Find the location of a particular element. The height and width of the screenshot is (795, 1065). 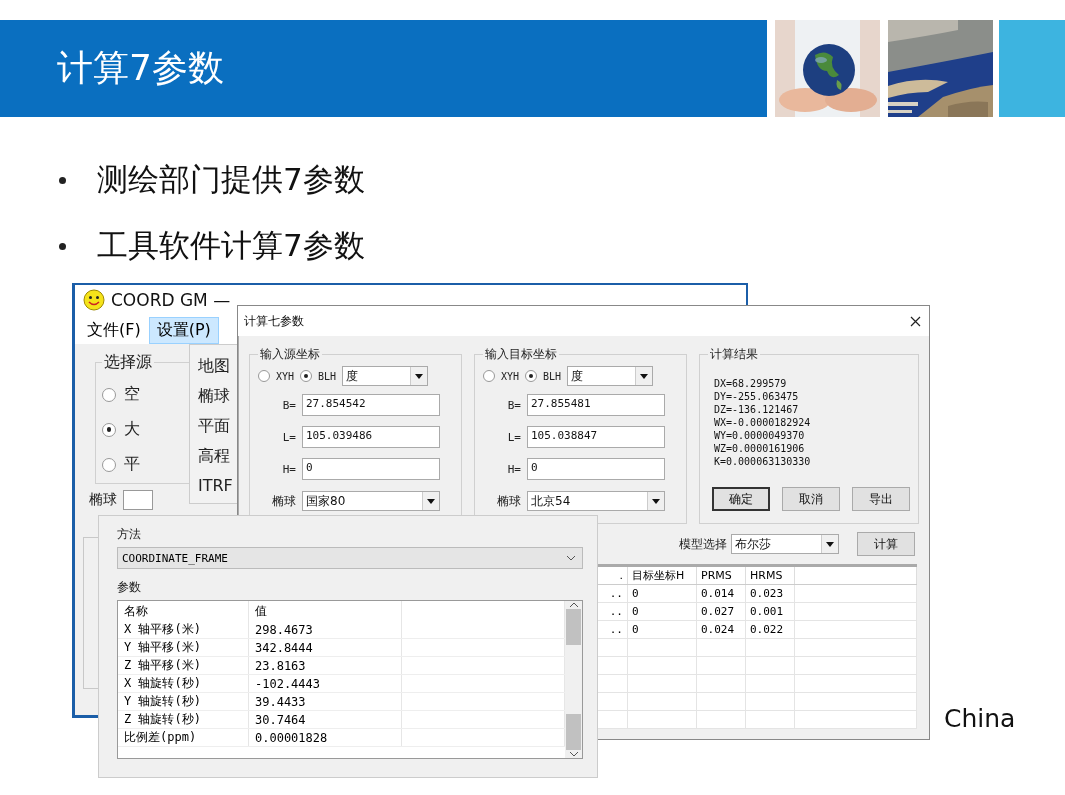

menu-item: 设置(P) is located at coordinates (183, 330).